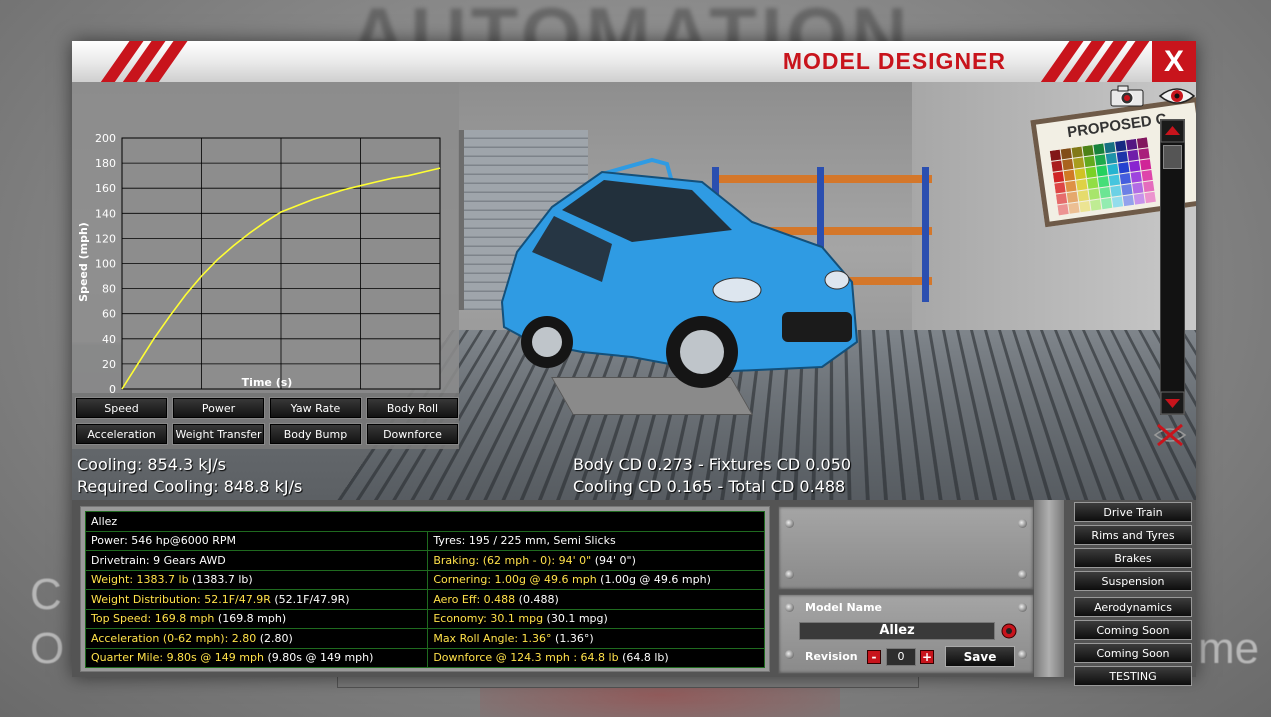  I want to click on chevron-up-icon, so click(1172, 131).